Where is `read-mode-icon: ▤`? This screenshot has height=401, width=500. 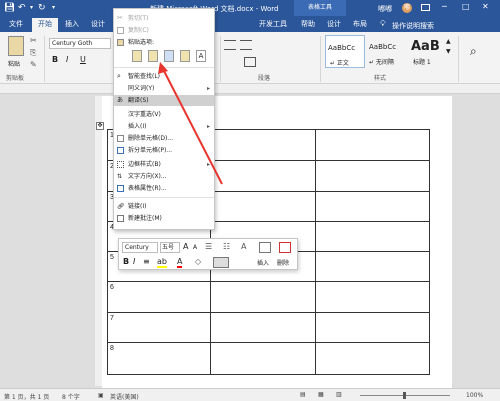
read-mode-icon: ▤ is located at coordinates (303, 394).